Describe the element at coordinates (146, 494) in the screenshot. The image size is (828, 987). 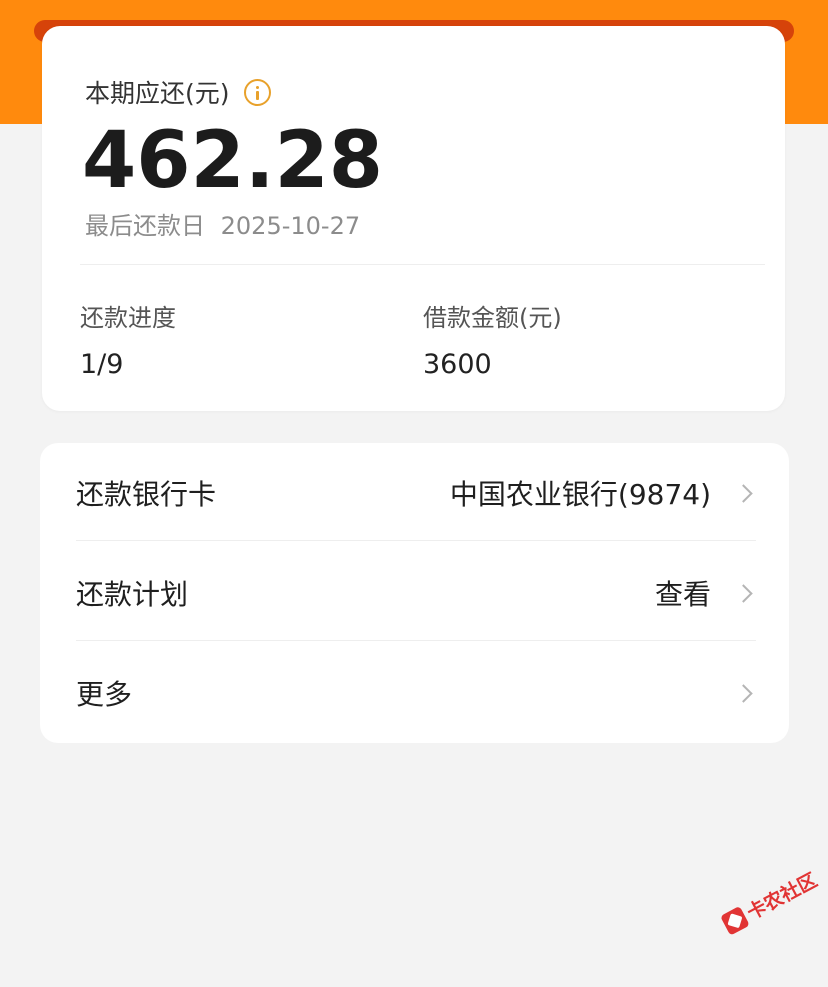
I see `option-label: 还款银行卡` at that location.